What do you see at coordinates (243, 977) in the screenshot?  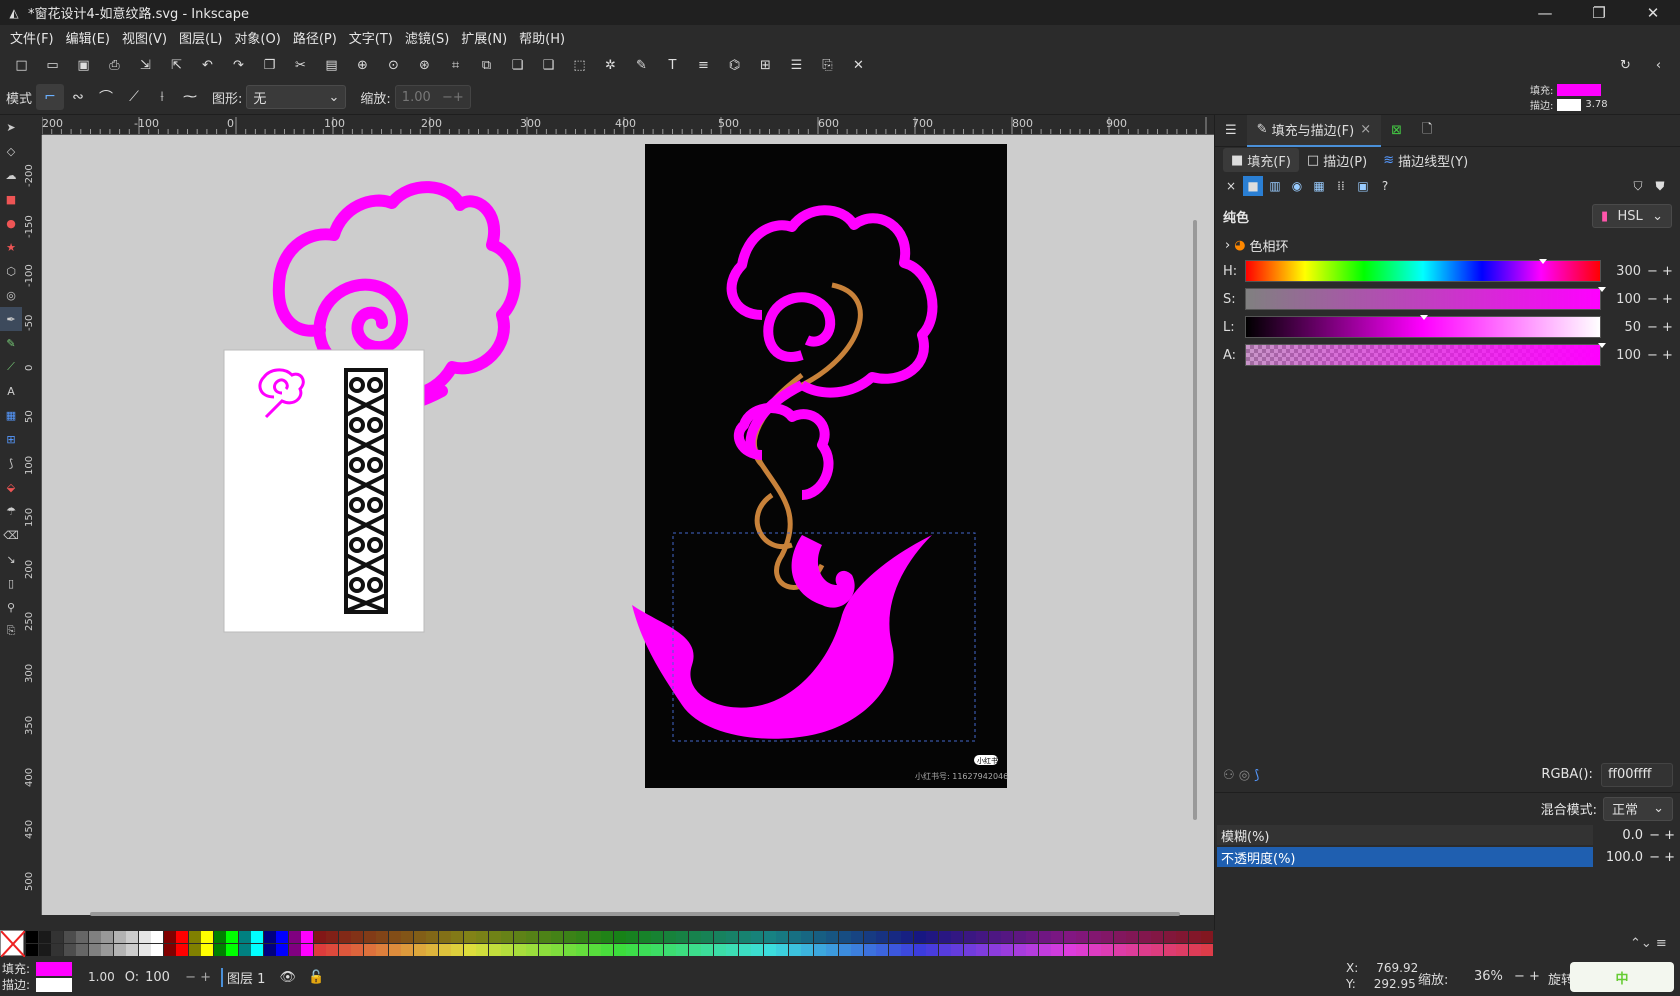 I see `layer-name: 图层 1` at bounding box center [243, 977].